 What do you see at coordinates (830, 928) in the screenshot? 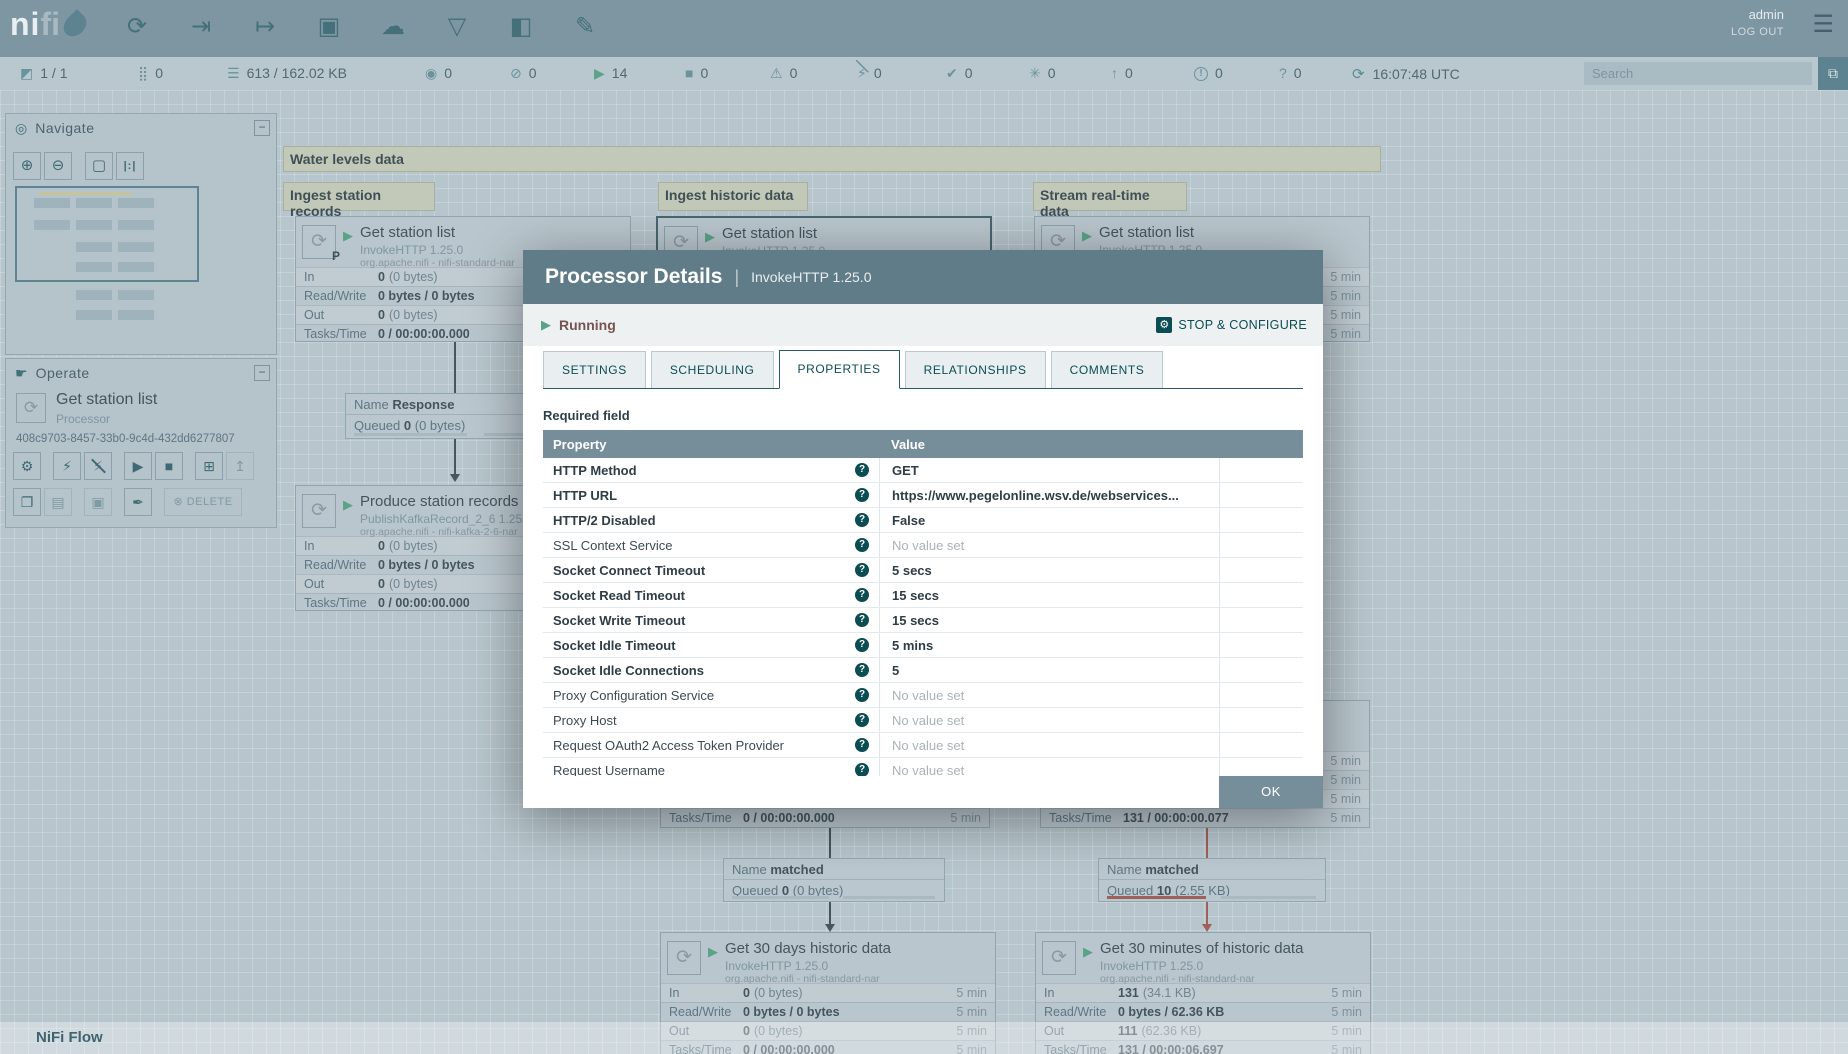
I see `connection-arrow-icon` at bounding box center [830, 928].